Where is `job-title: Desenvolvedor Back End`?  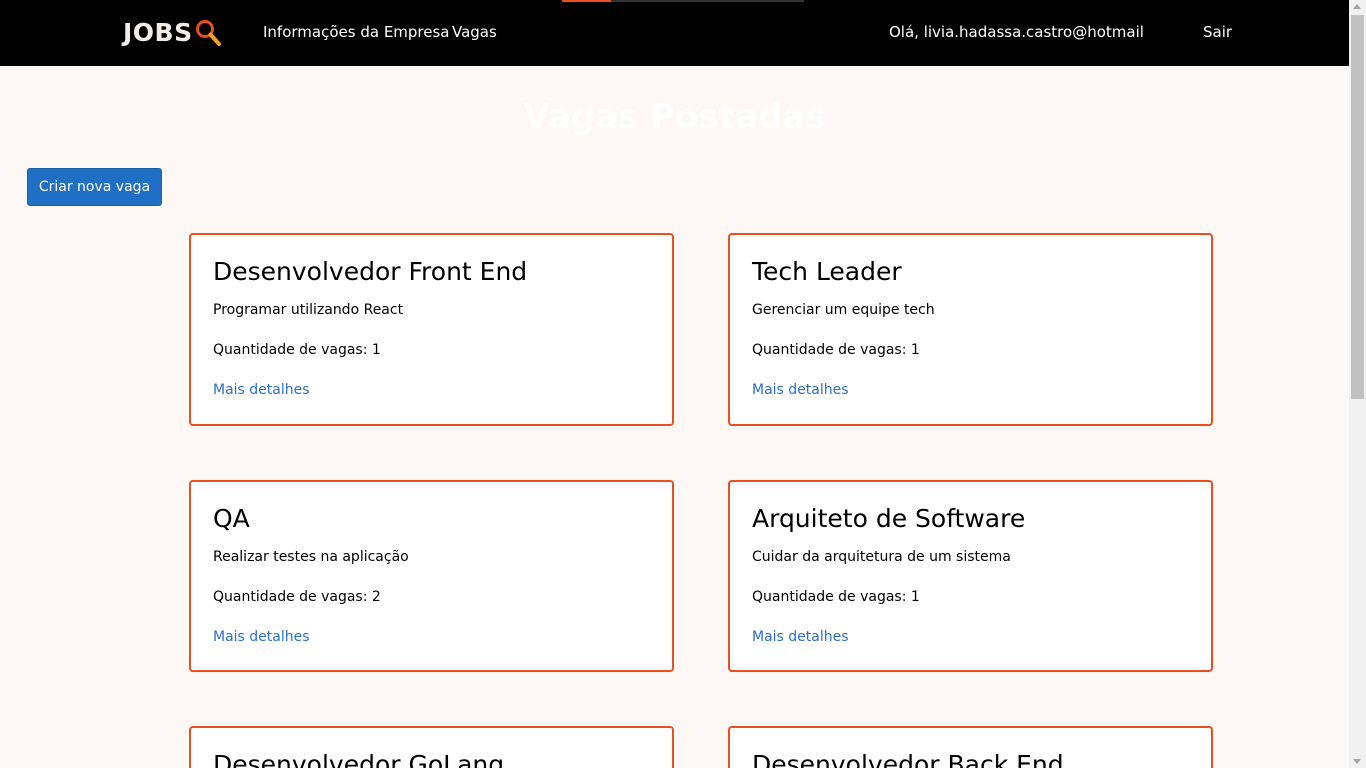
job-title: Desenvolvedor Back End is located at coordinates (908, 759).